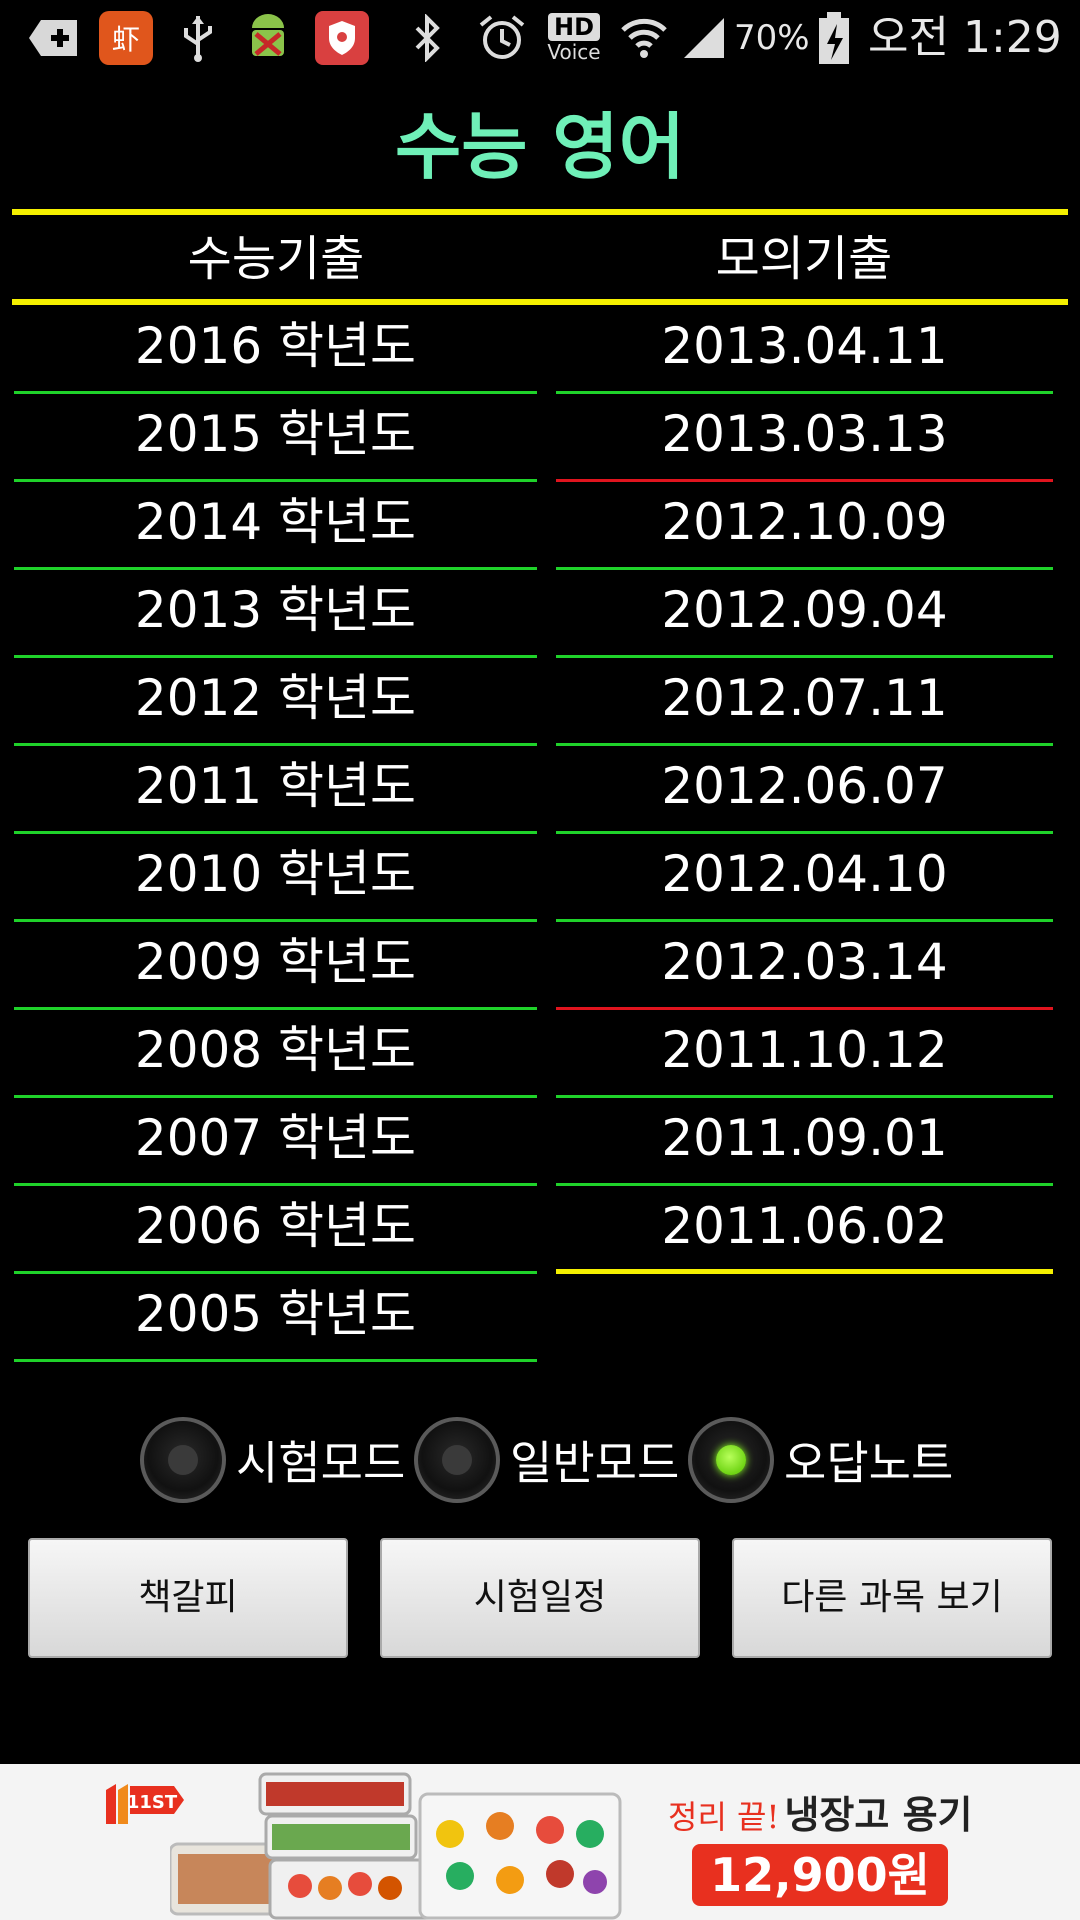  What do you see at coordinates (275, 346) in the screenshot?
I see `list-item-label: 2016 학년도` at bounding box center [275, 346].